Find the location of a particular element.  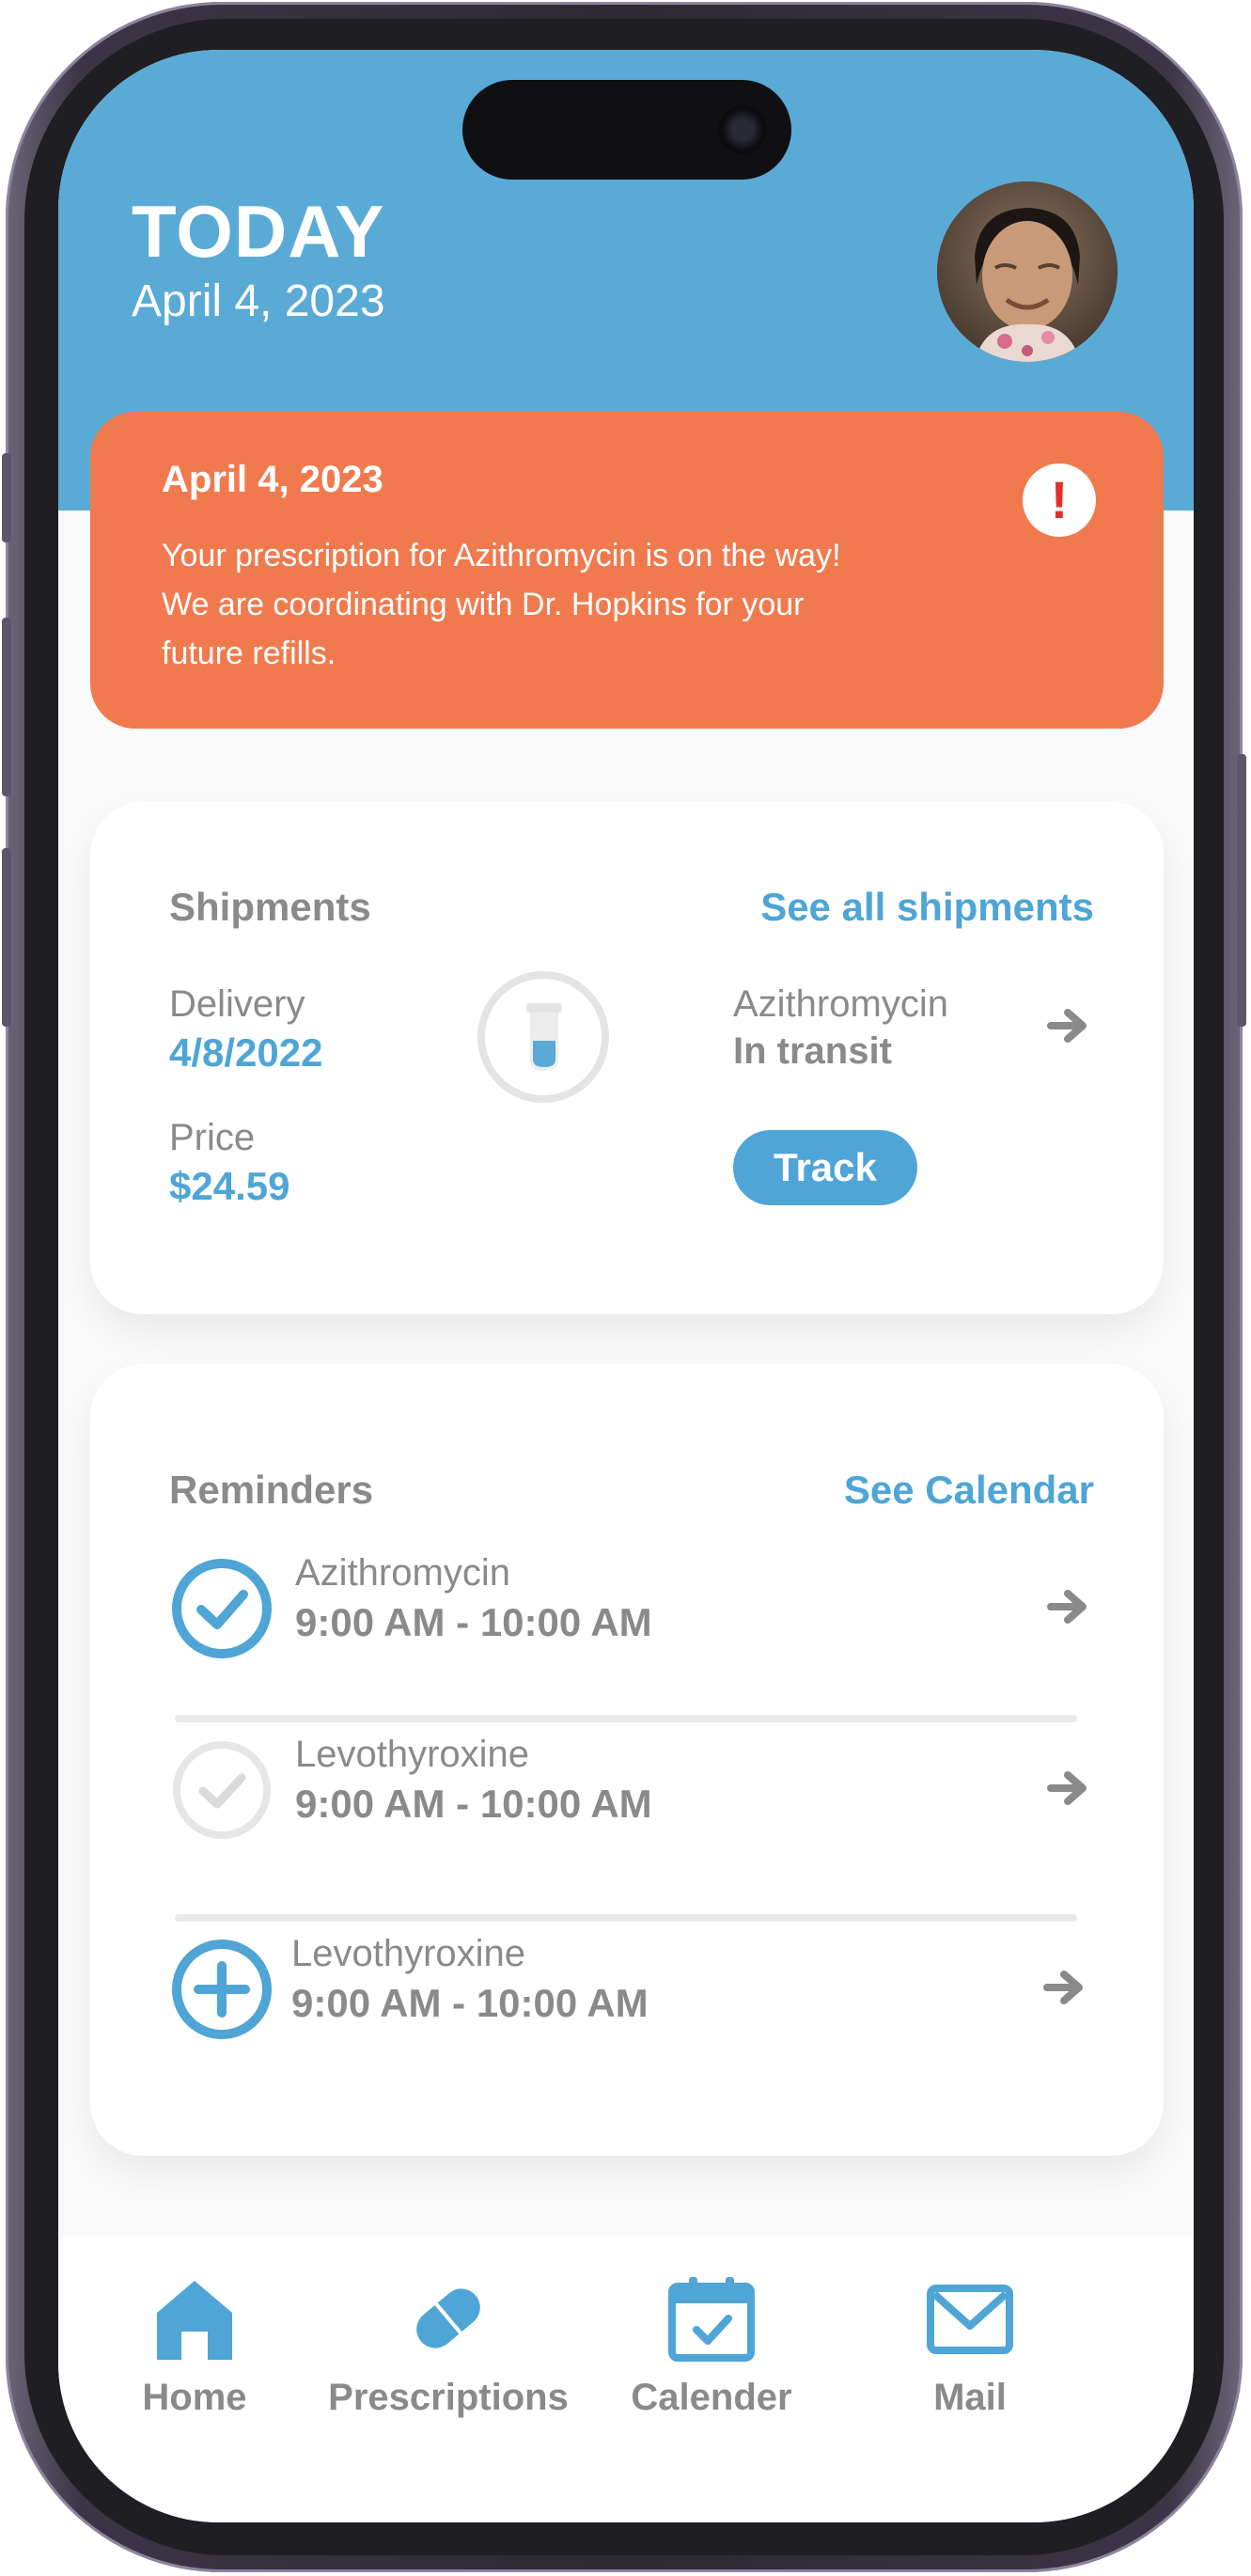

volume-up-button is located at coordinates (6, 707).